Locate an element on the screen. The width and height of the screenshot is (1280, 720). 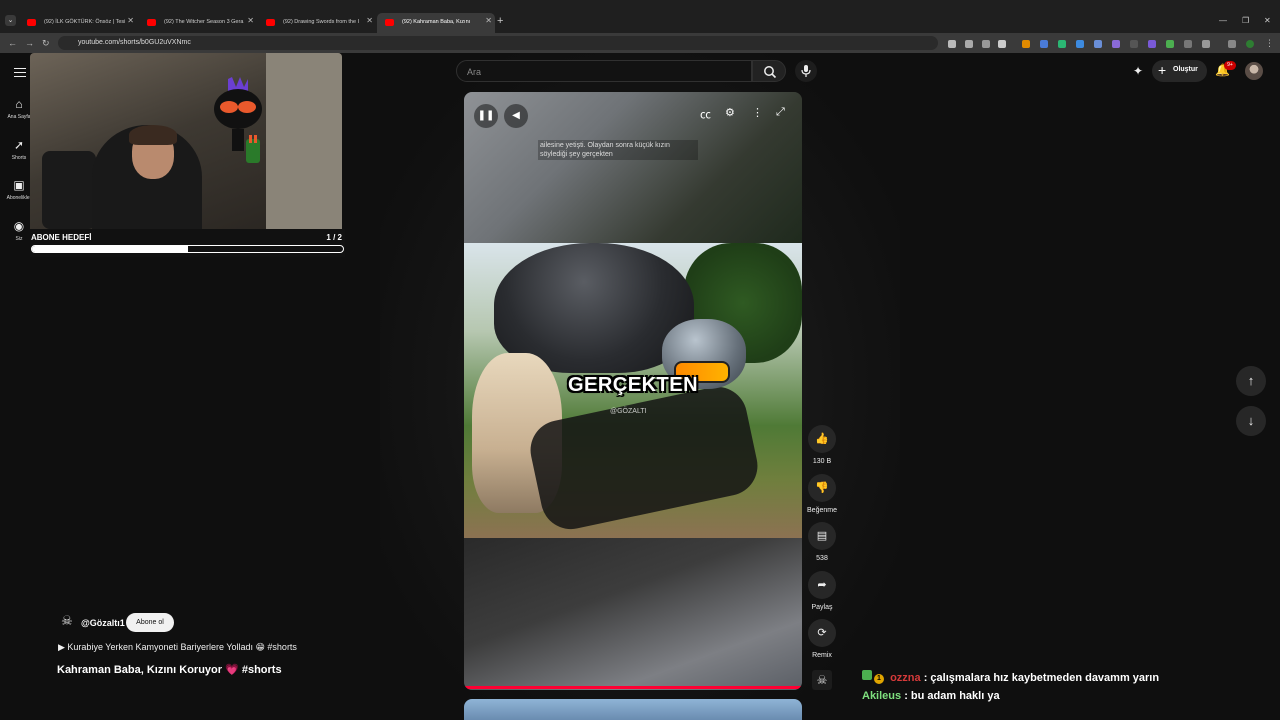
extension-info-icon is located at coordinates (1188, 44).